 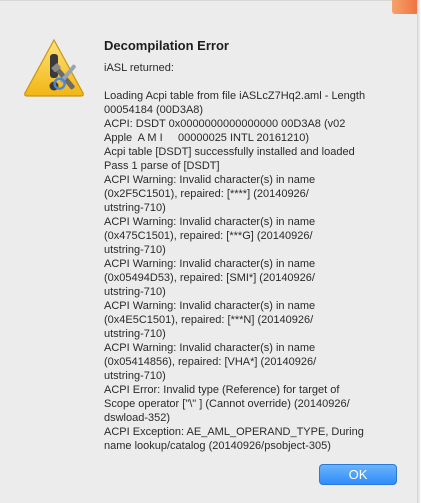 I want to click on window-edge-accent, so click(x=404, y=7).